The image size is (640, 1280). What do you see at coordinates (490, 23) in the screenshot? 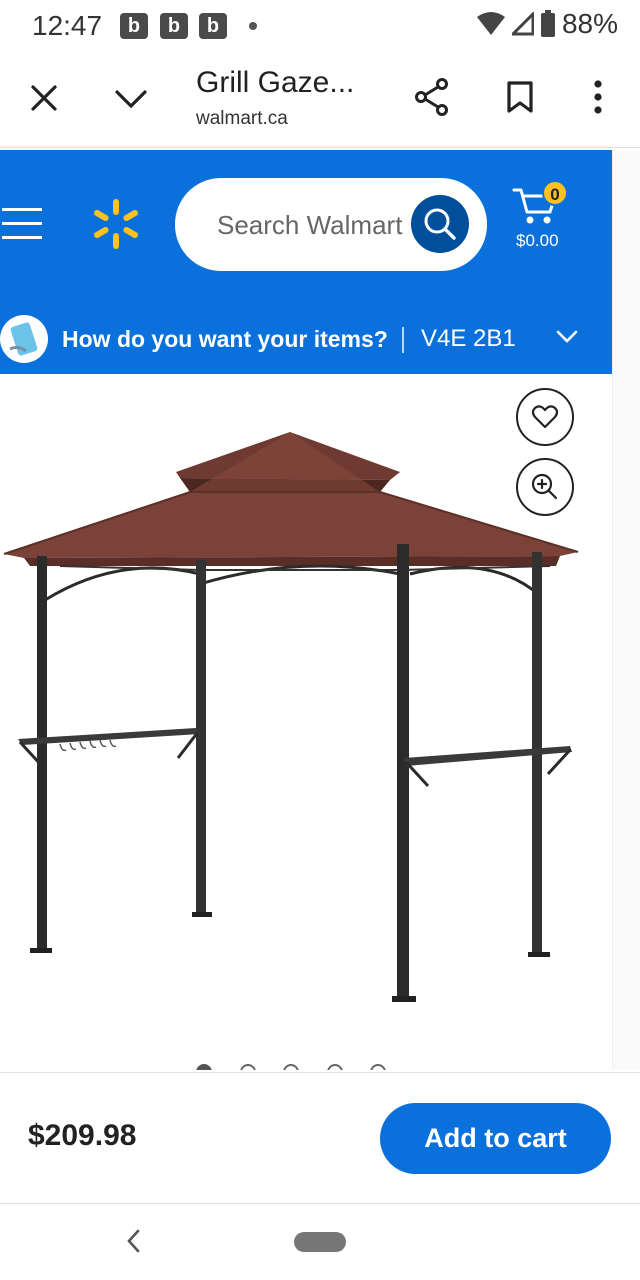
I see `wifi-icon` at bounding box center [490, 23].